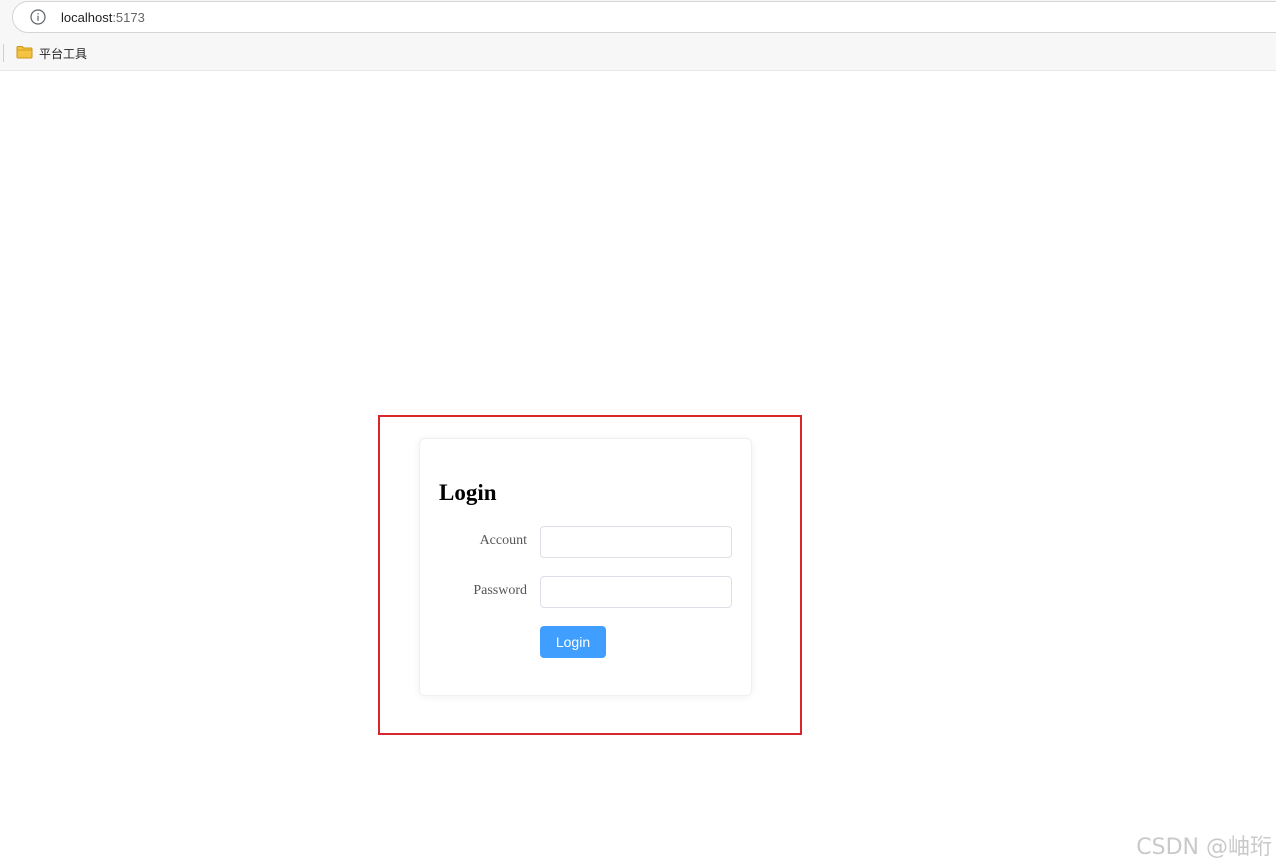  What do you see at coordinates (500, 590) in the screenshot?
I see `password-label: Password` at bounding box center [500, 590].